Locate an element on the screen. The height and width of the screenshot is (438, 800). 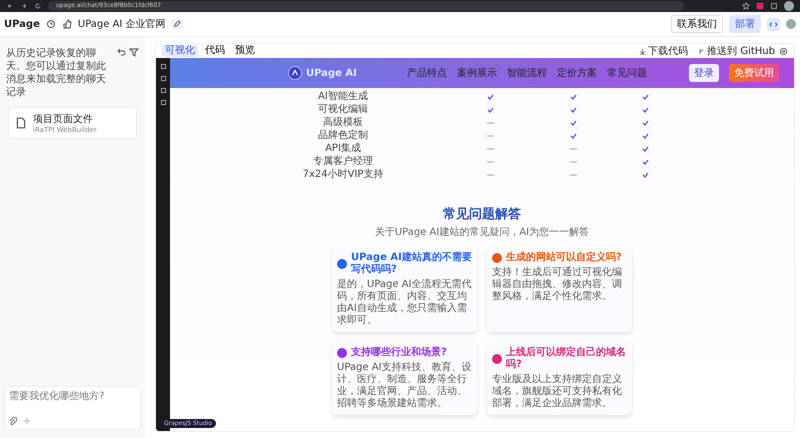
download-icon is located at coordinates (642, 51).